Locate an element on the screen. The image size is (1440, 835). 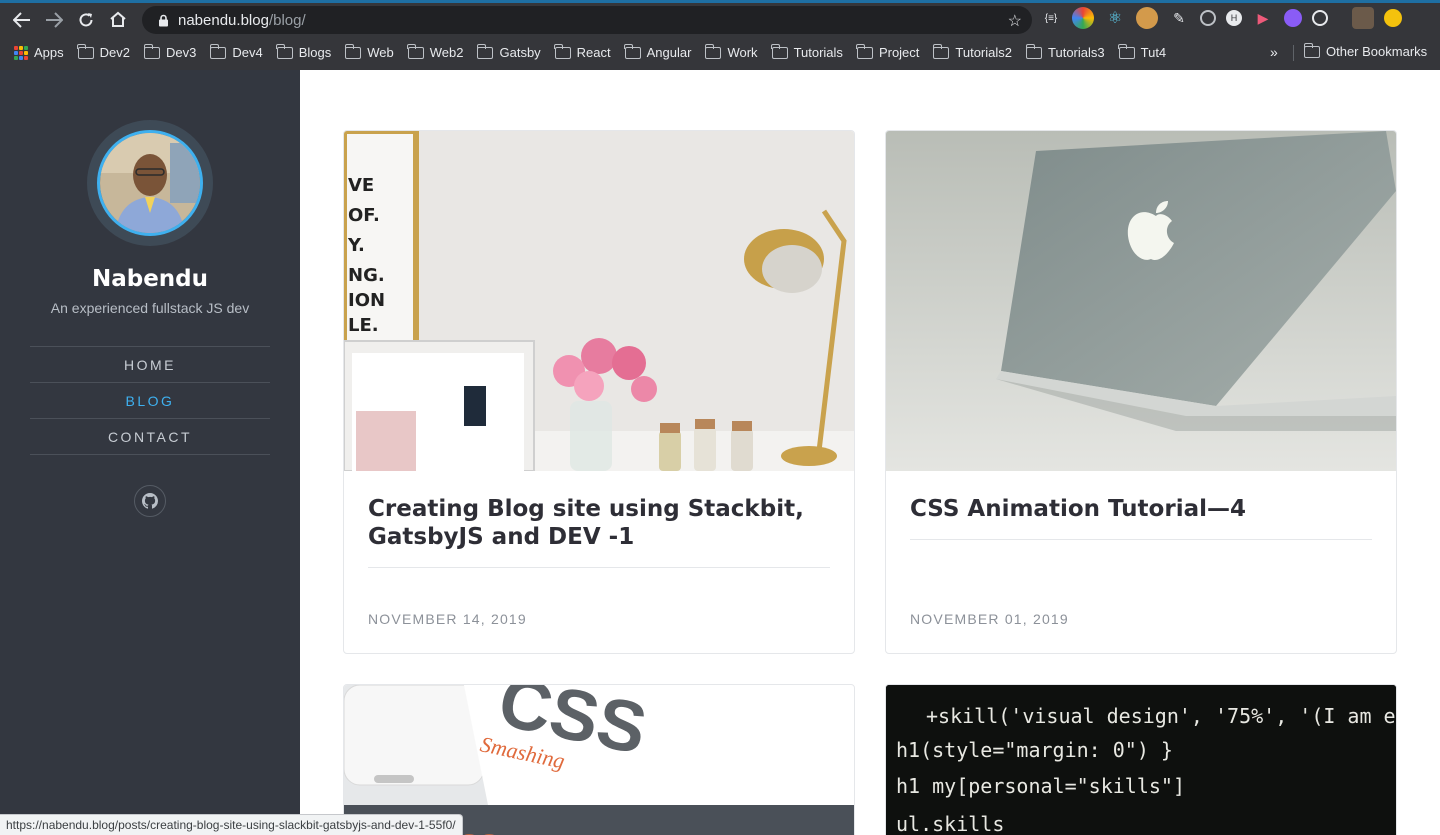
bookmark-folder: Web2 is located at coordinates (435, 51).